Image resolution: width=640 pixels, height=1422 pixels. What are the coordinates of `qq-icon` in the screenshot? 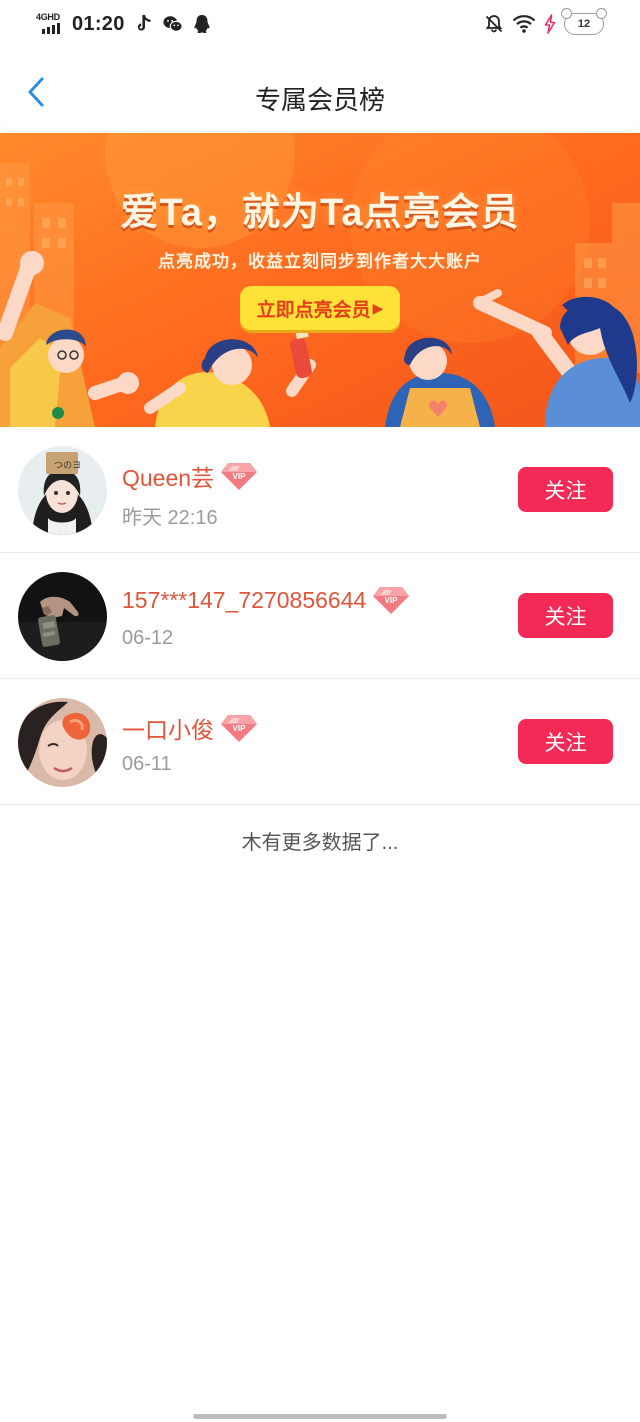 It's located at (202, 24).